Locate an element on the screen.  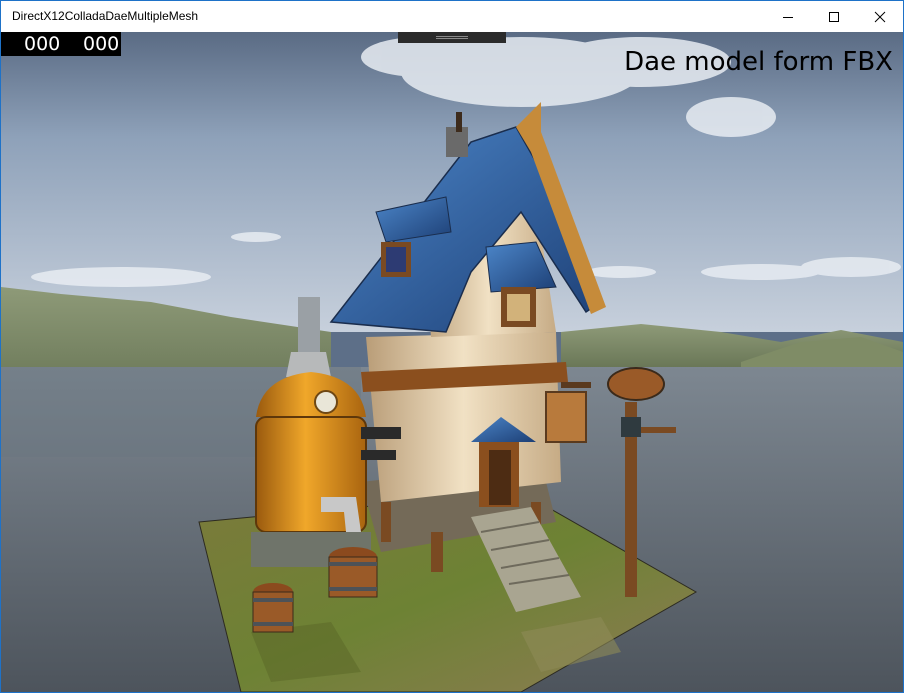
drag-handle is located at coordinates (452, 37).